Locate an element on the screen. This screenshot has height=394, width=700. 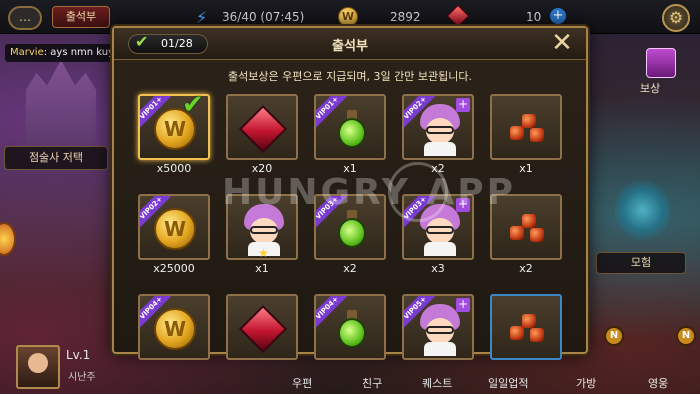
dialog-title: 출석부 is located at coordinates (350, 46).